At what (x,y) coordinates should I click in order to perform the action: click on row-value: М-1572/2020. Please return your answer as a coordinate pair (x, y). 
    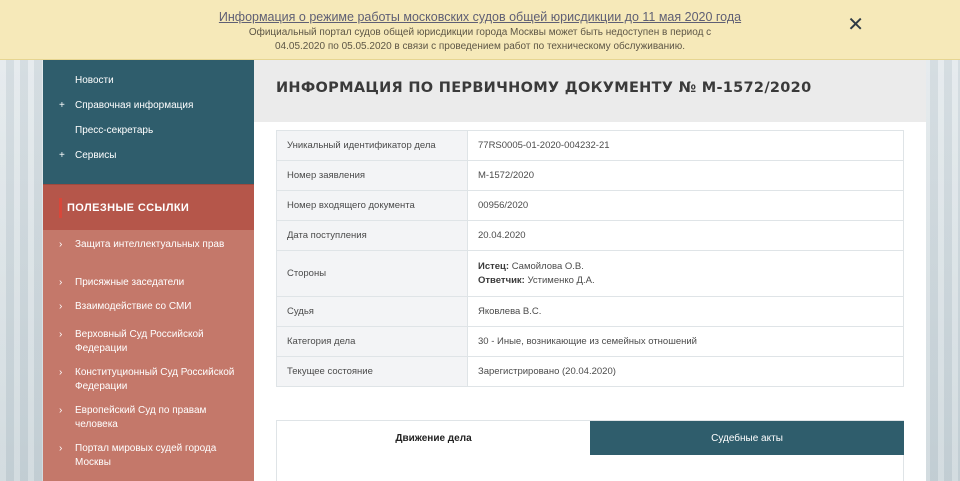
    Looking at the image, I should click on (685, 175).